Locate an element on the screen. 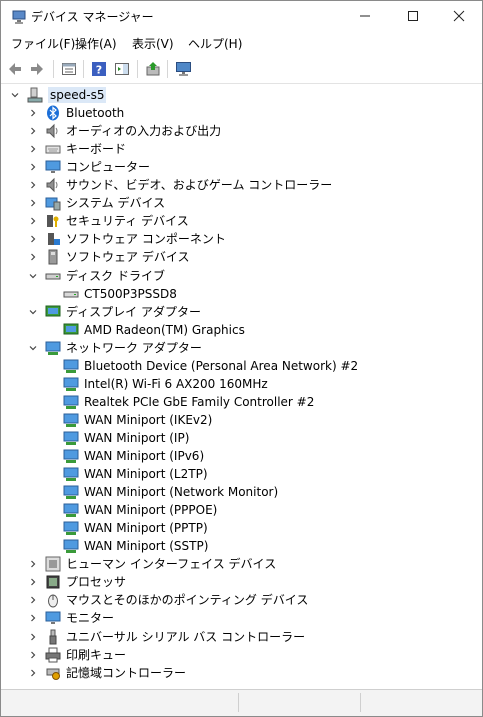 Image resolution: width=483 pixels, height=717 pixels. tree-category: ソフトウェア コンポーネント is located at coordinates (126, 239).